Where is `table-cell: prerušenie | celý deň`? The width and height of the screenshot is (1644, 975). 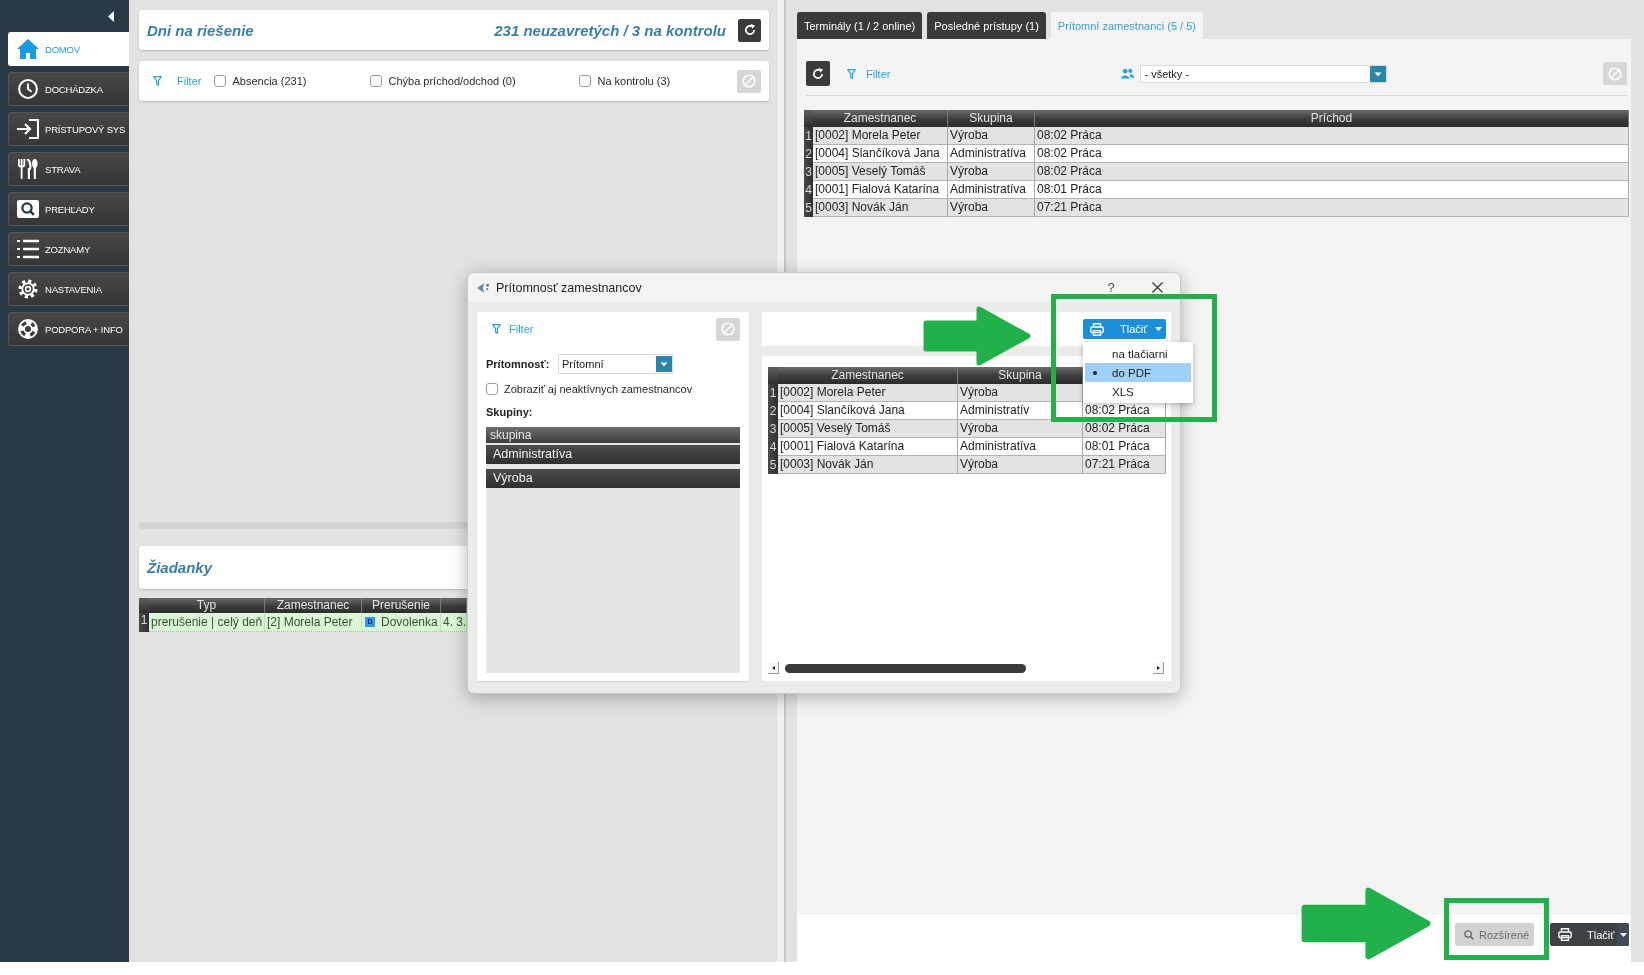
table-cell: prerušenie | celý deň is located at coordinates (207, 622).